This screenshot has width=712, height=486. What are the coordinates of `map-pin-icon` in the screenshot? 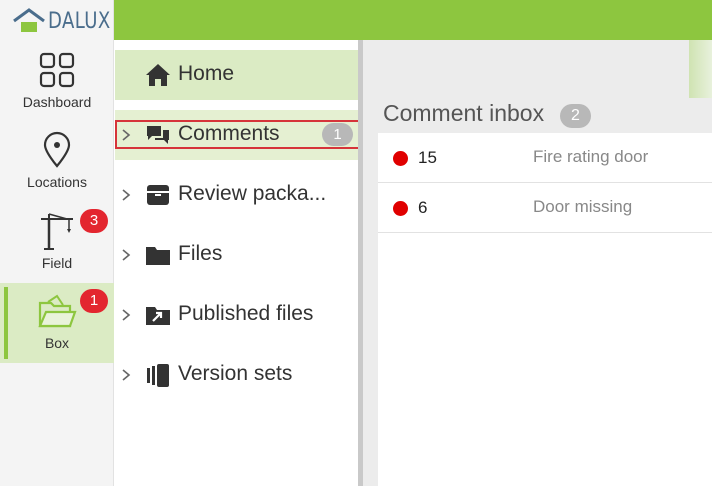 It's located at (57, 149).